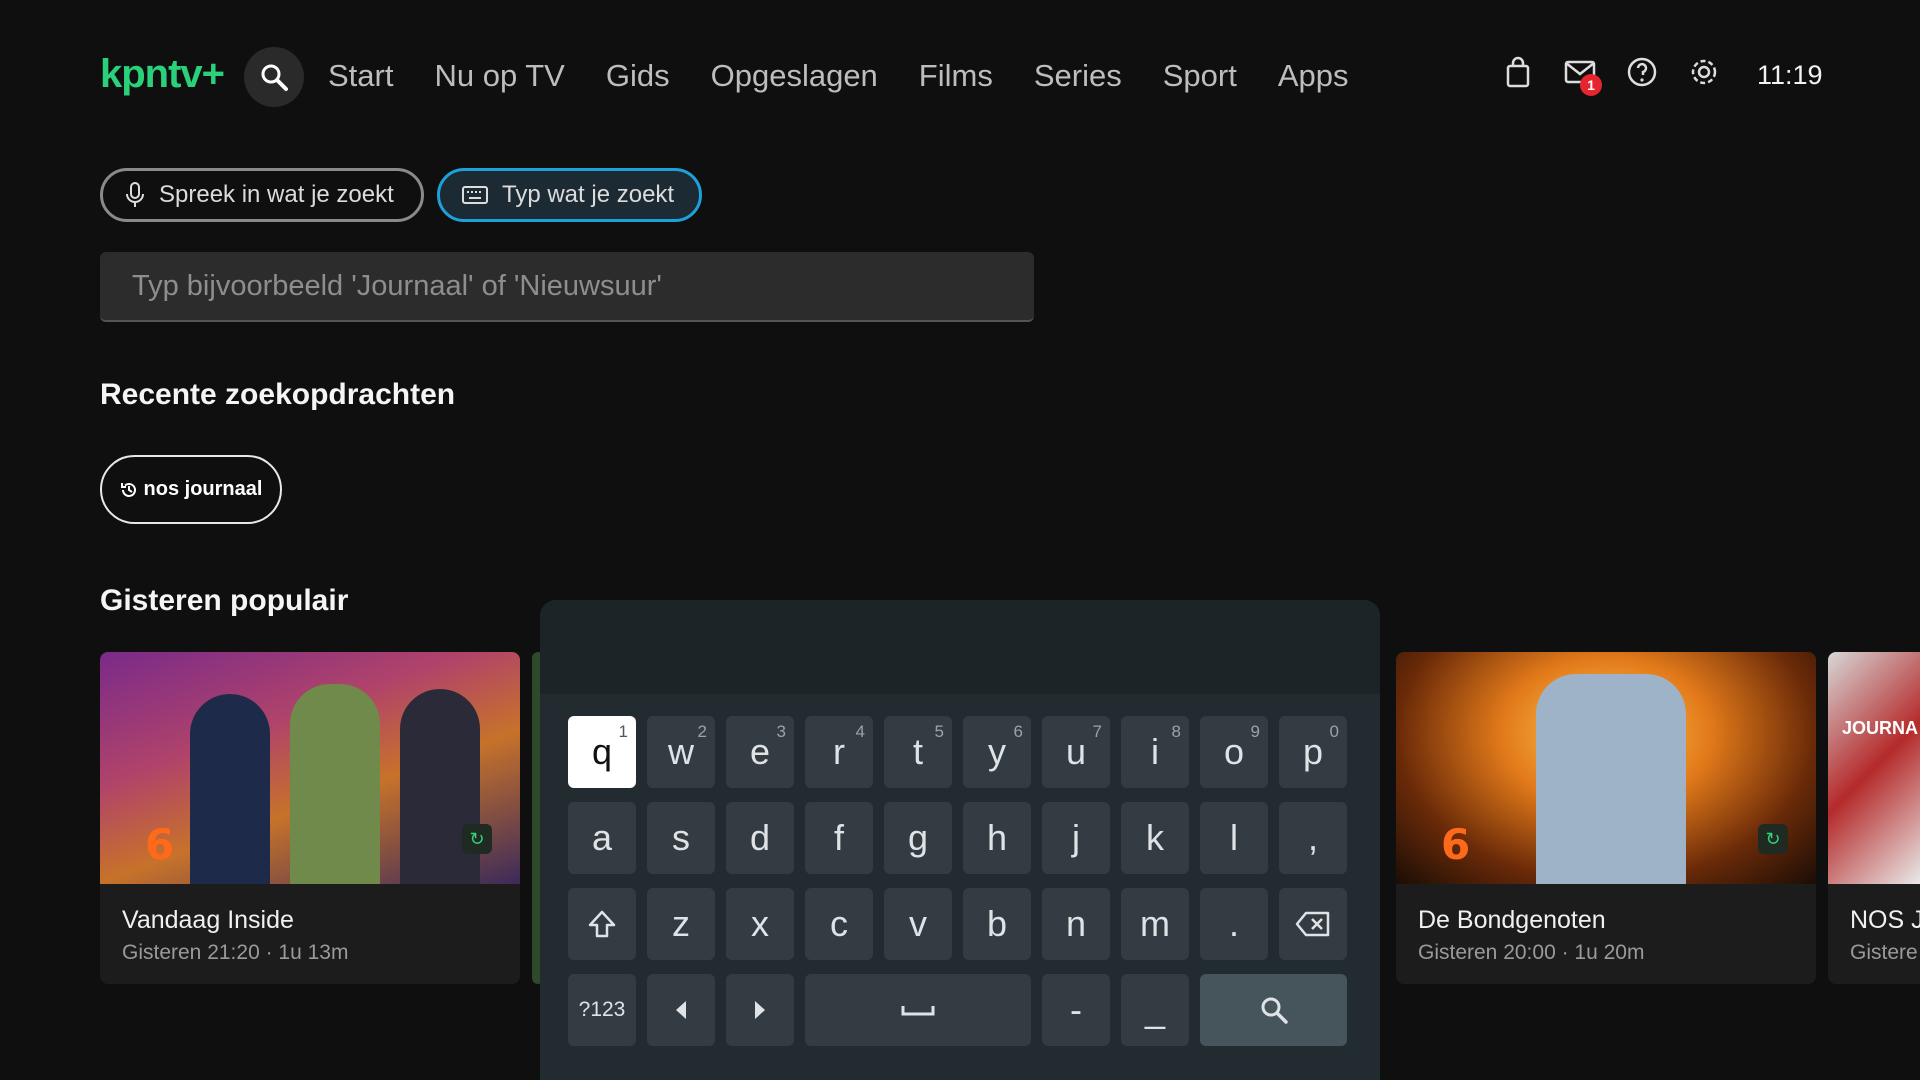  I want to click on key-comma: ,, so click(1313, 838).